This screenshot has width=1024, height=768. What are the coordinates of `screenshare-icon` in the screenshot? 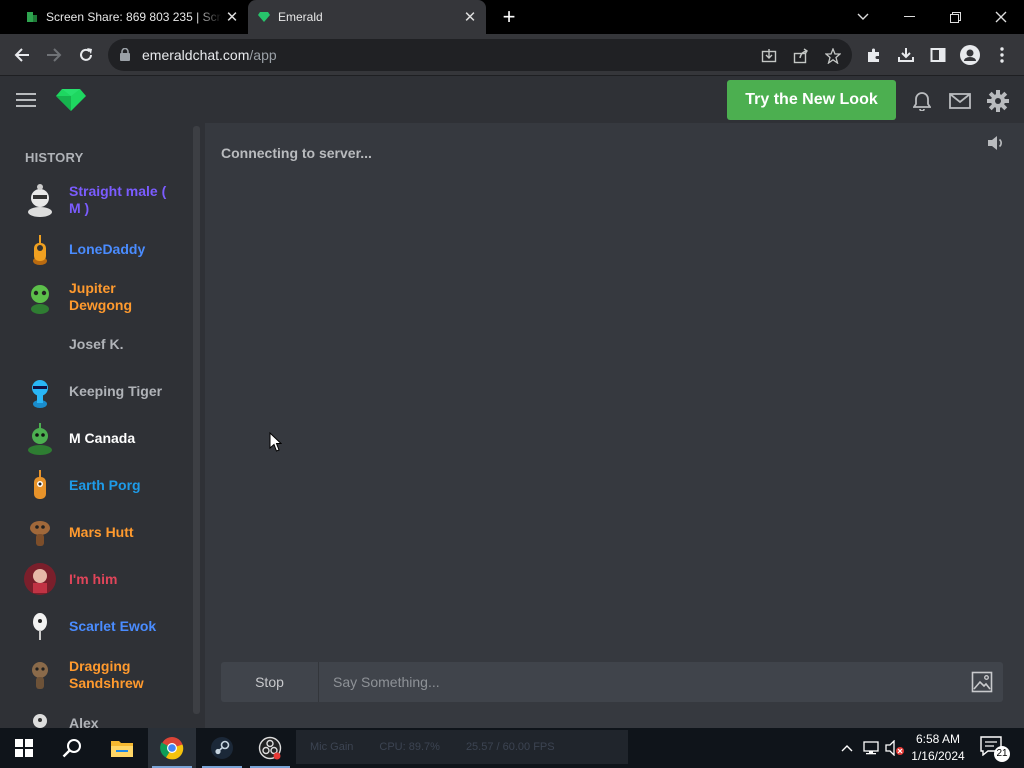 It's located at (32, 17).